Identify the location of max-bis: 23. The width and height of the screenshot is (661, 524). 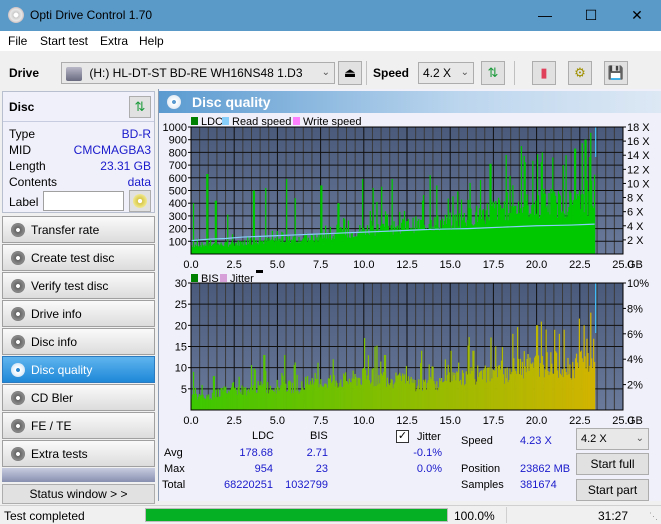
(321, 469).